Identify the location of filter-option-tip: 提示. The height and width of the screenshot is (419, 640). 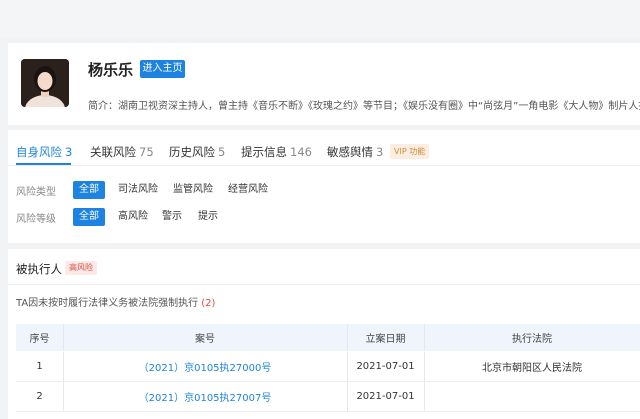
(208, 217).